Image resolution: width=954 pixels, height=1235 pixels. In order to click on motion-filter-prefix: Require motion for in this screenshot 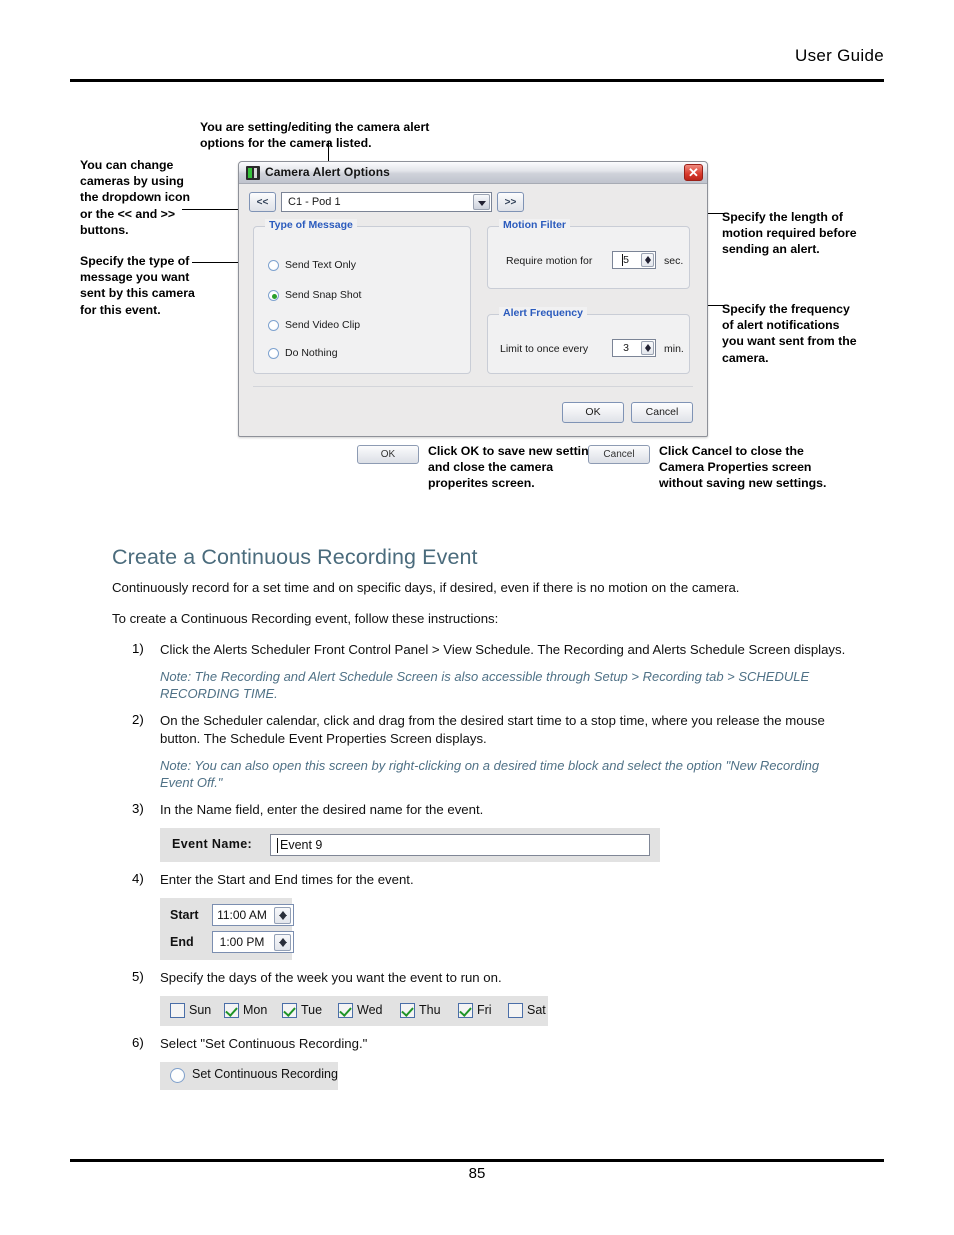, I will do `click(549, 261)`.